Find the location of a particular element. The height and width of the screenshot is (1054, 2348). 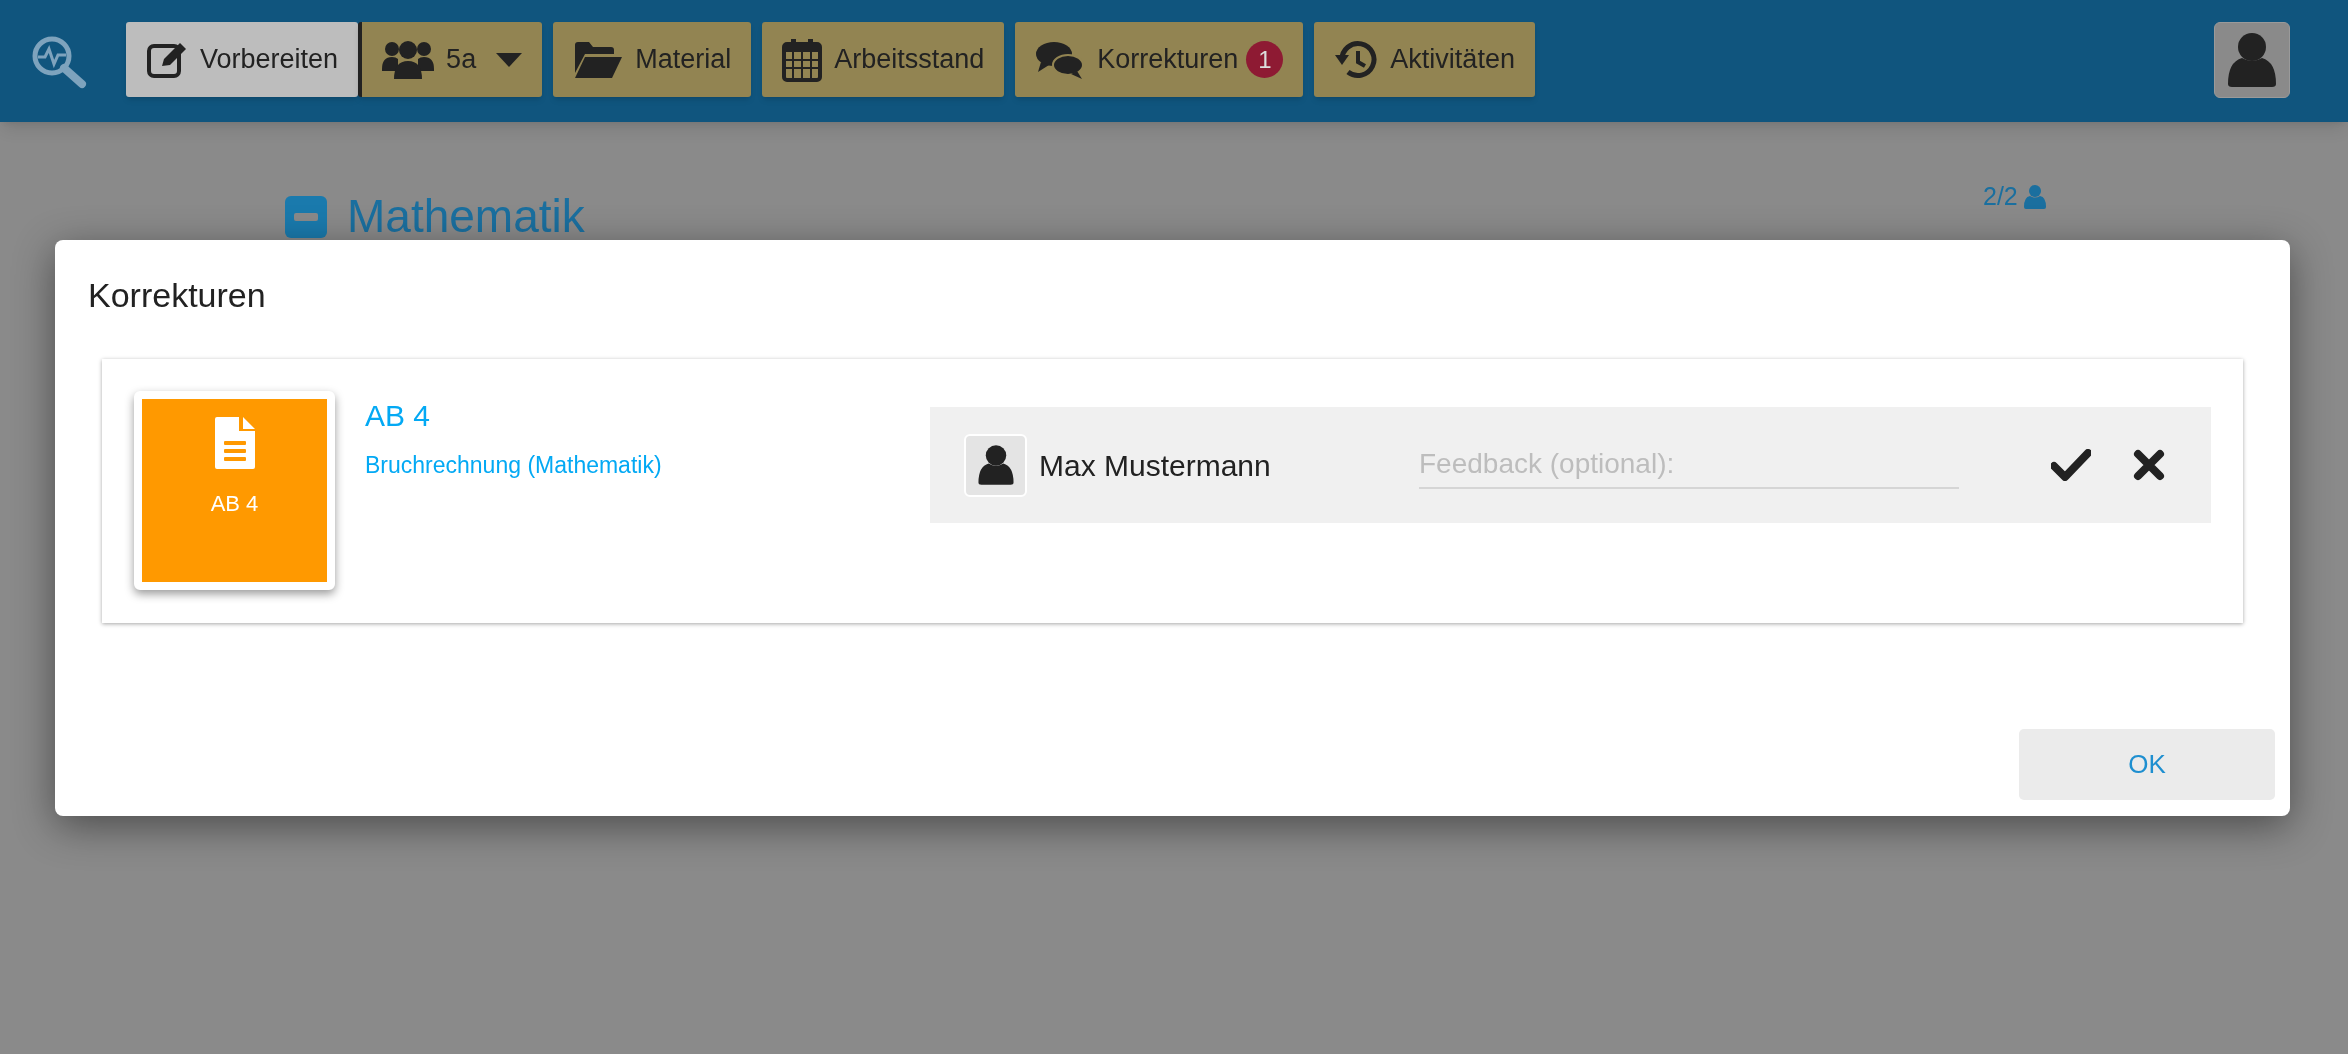

thumbnail-label: AB 4 is located at coordinates (234, 504).